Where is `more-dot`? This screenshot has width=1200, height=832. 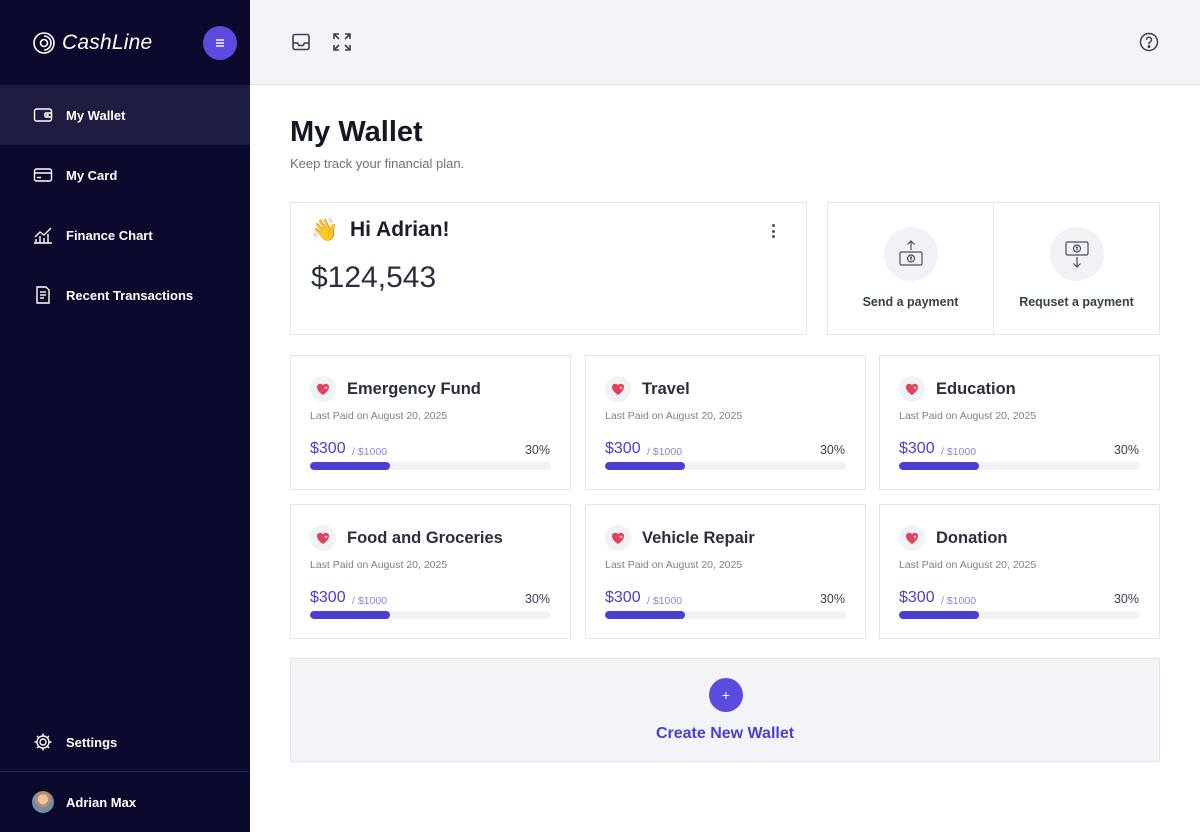 more-dot is located at coordinates (773, 231).